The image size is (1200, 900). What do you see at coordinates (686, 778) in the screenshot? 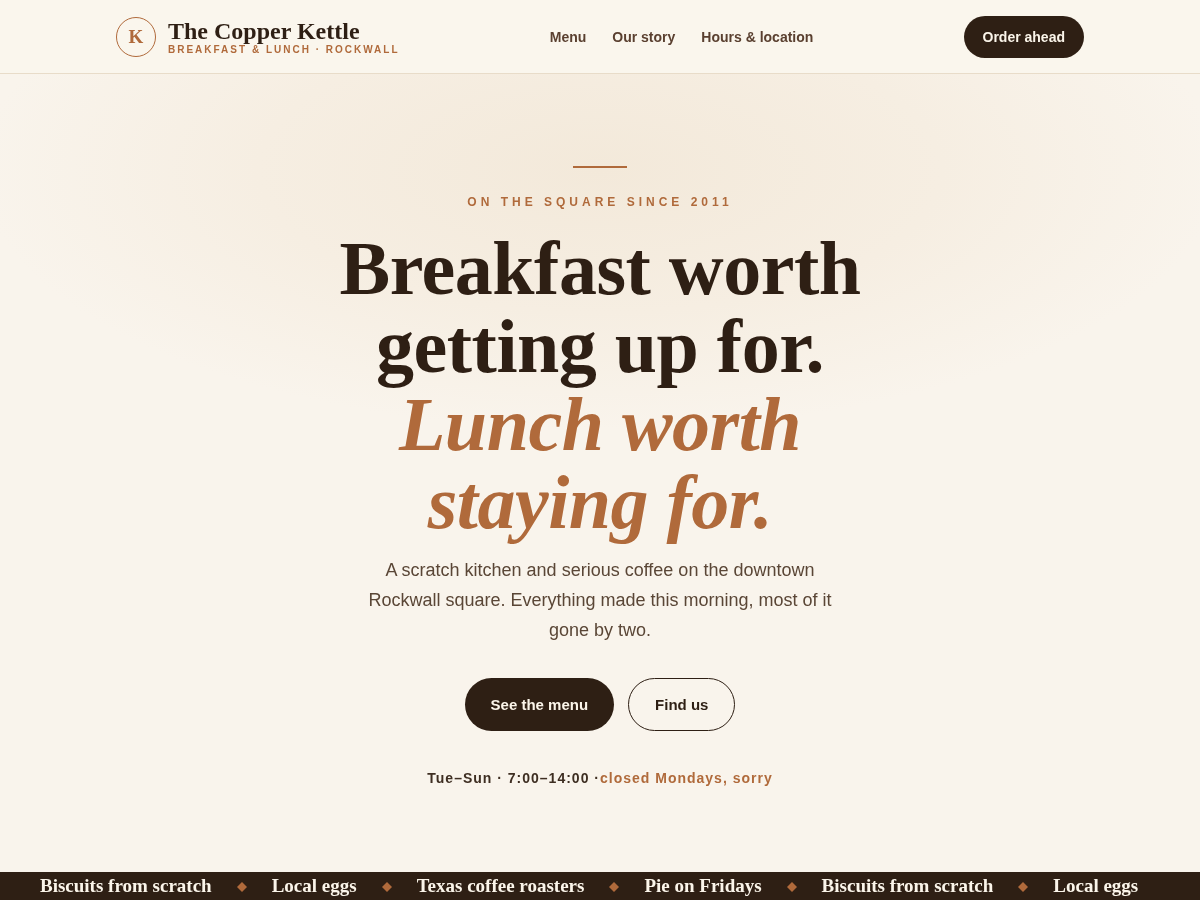
I see `closed-note: closed Mondays, sorry` at bounding box center [686, 778].